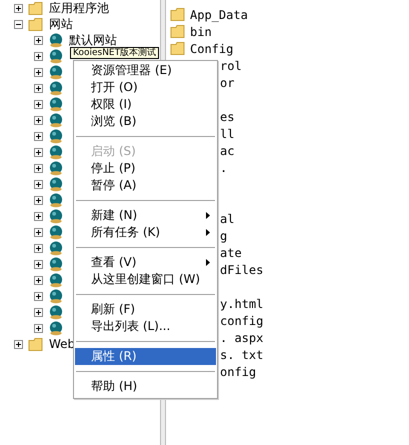 This screenshot has height=445, width=409. What do you see at coordinates (201, 31) in the screenshot?
I see `file-name: bin` at bounding box center [201, 31].